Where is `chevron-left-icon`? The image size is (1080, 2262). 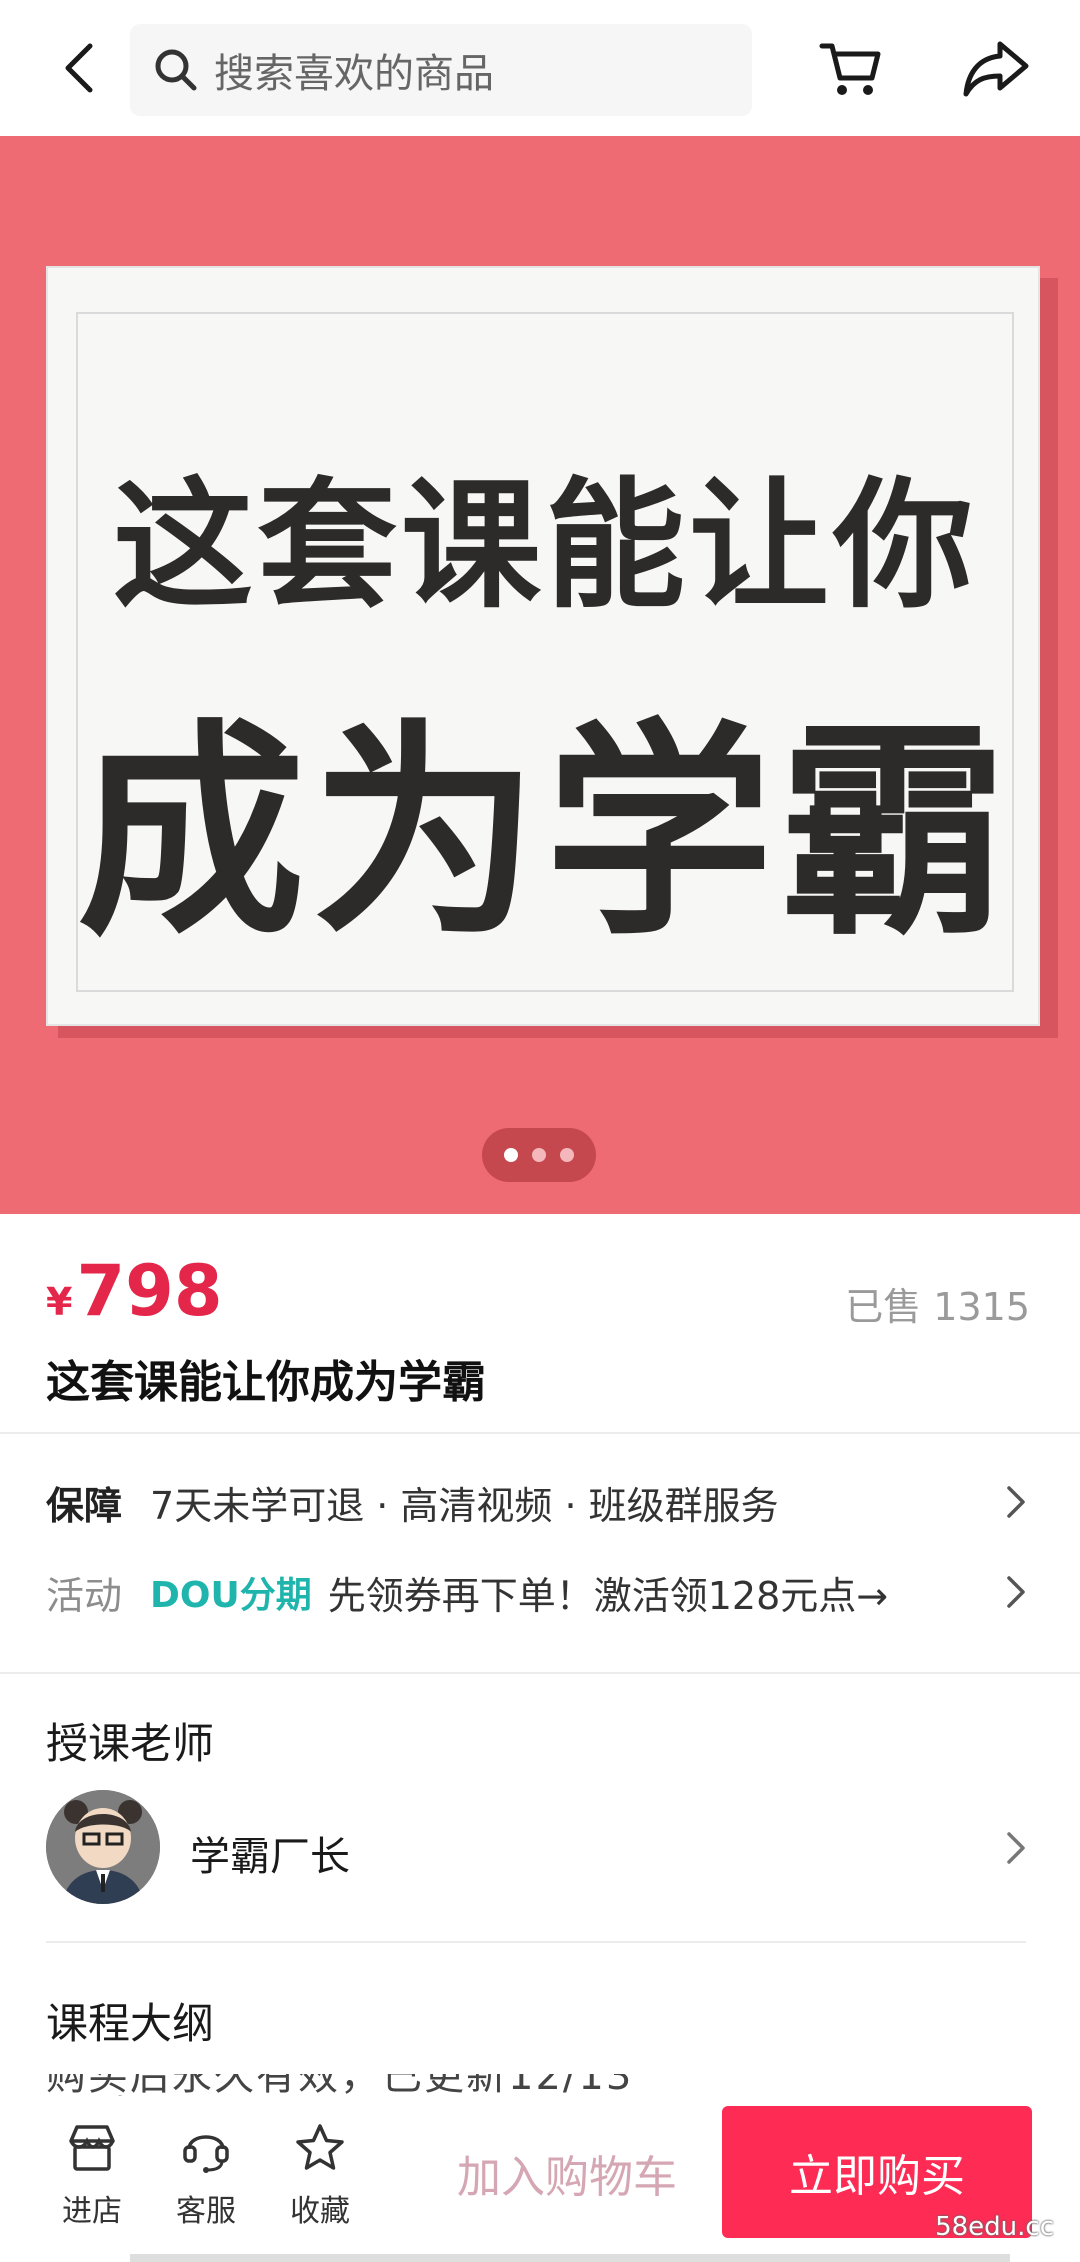 chevron-left-icon is located at coordinates (79, 68).